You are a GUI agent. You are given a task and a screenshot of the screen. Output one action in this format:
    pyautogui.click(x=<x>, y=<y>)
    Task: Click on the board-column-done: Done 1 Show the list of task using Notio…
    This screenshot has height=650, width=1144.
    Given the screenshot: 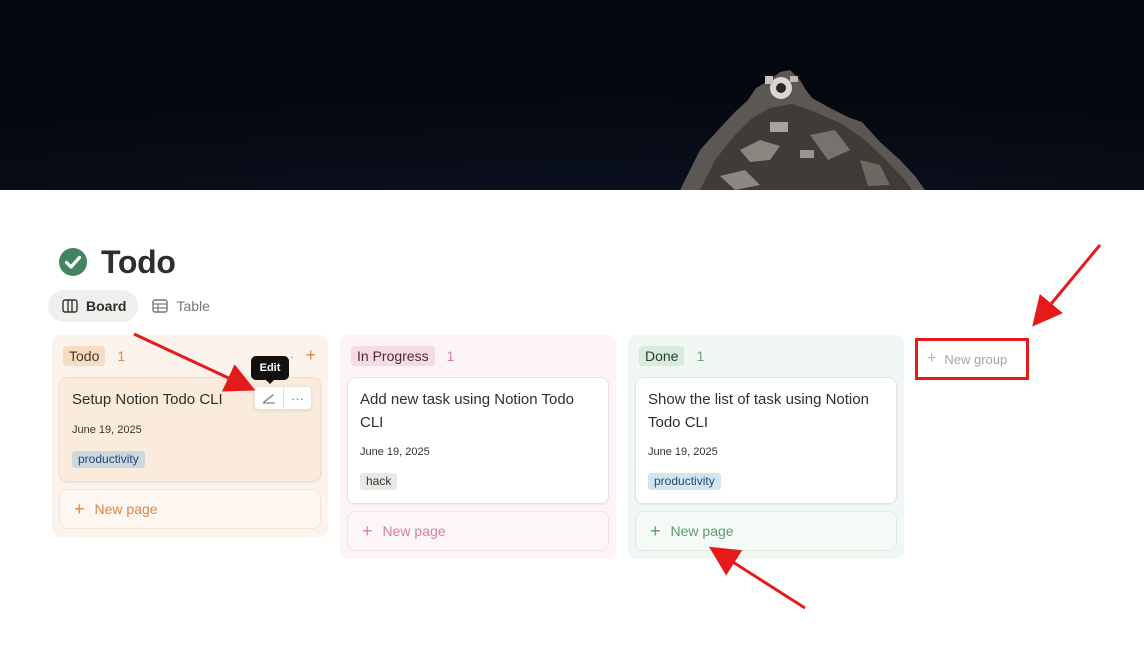 What is the action you would take?
    pyautogui.click(x=766, y=447)
    